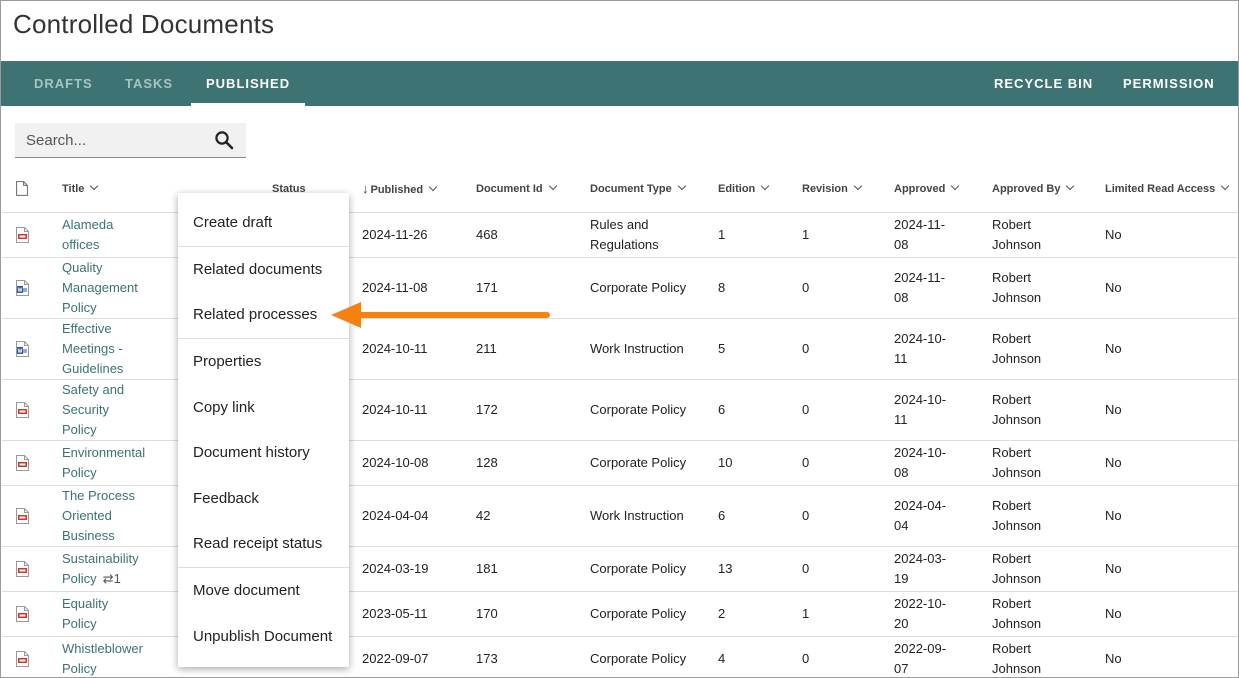 Image resolution: width=1239 pixels, height=678 pixels. I want to click on column-header-document-type: Document Type, so click(654, 189).